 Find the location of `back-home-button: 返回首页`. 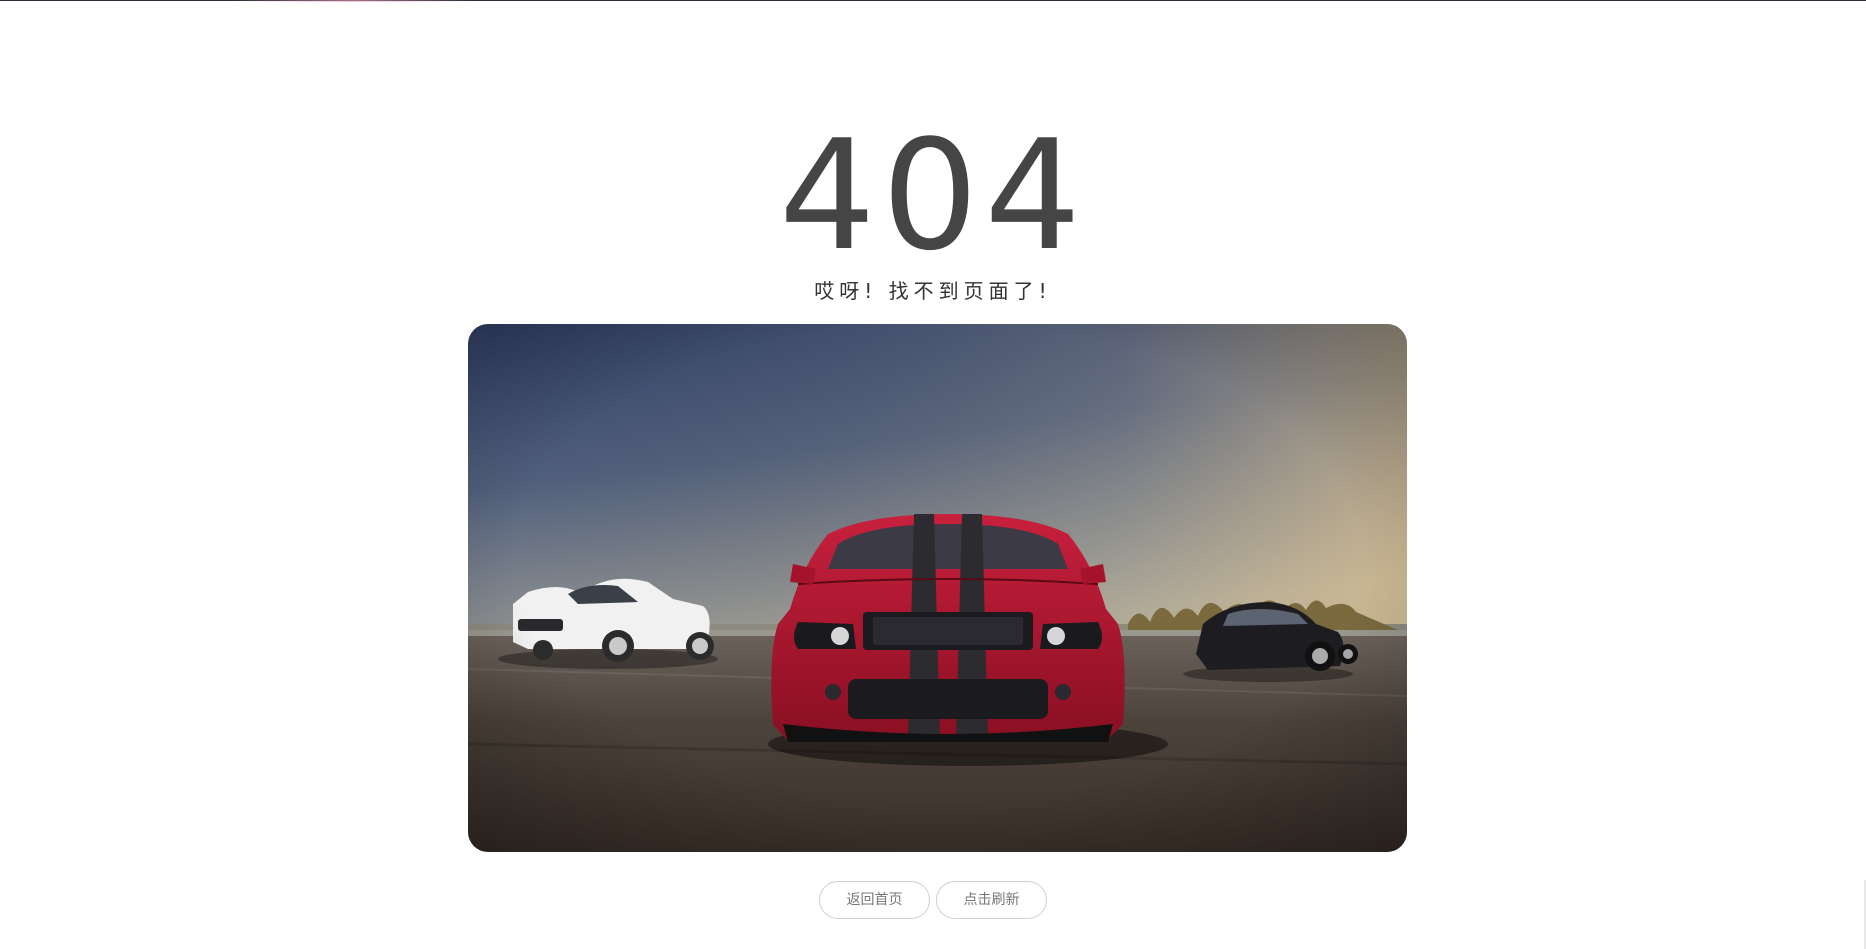

back-home-button: 返回首页 is located at coordinates (874, 900).